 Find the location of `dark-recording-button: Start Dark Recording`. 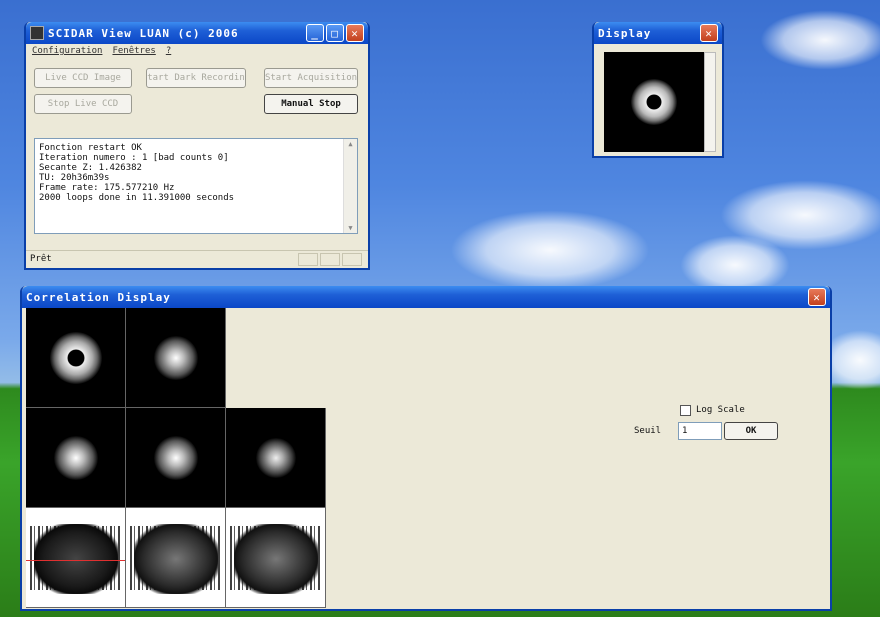

dark-recording-button: Start Dark Recording is located at coordinates (196, 78).